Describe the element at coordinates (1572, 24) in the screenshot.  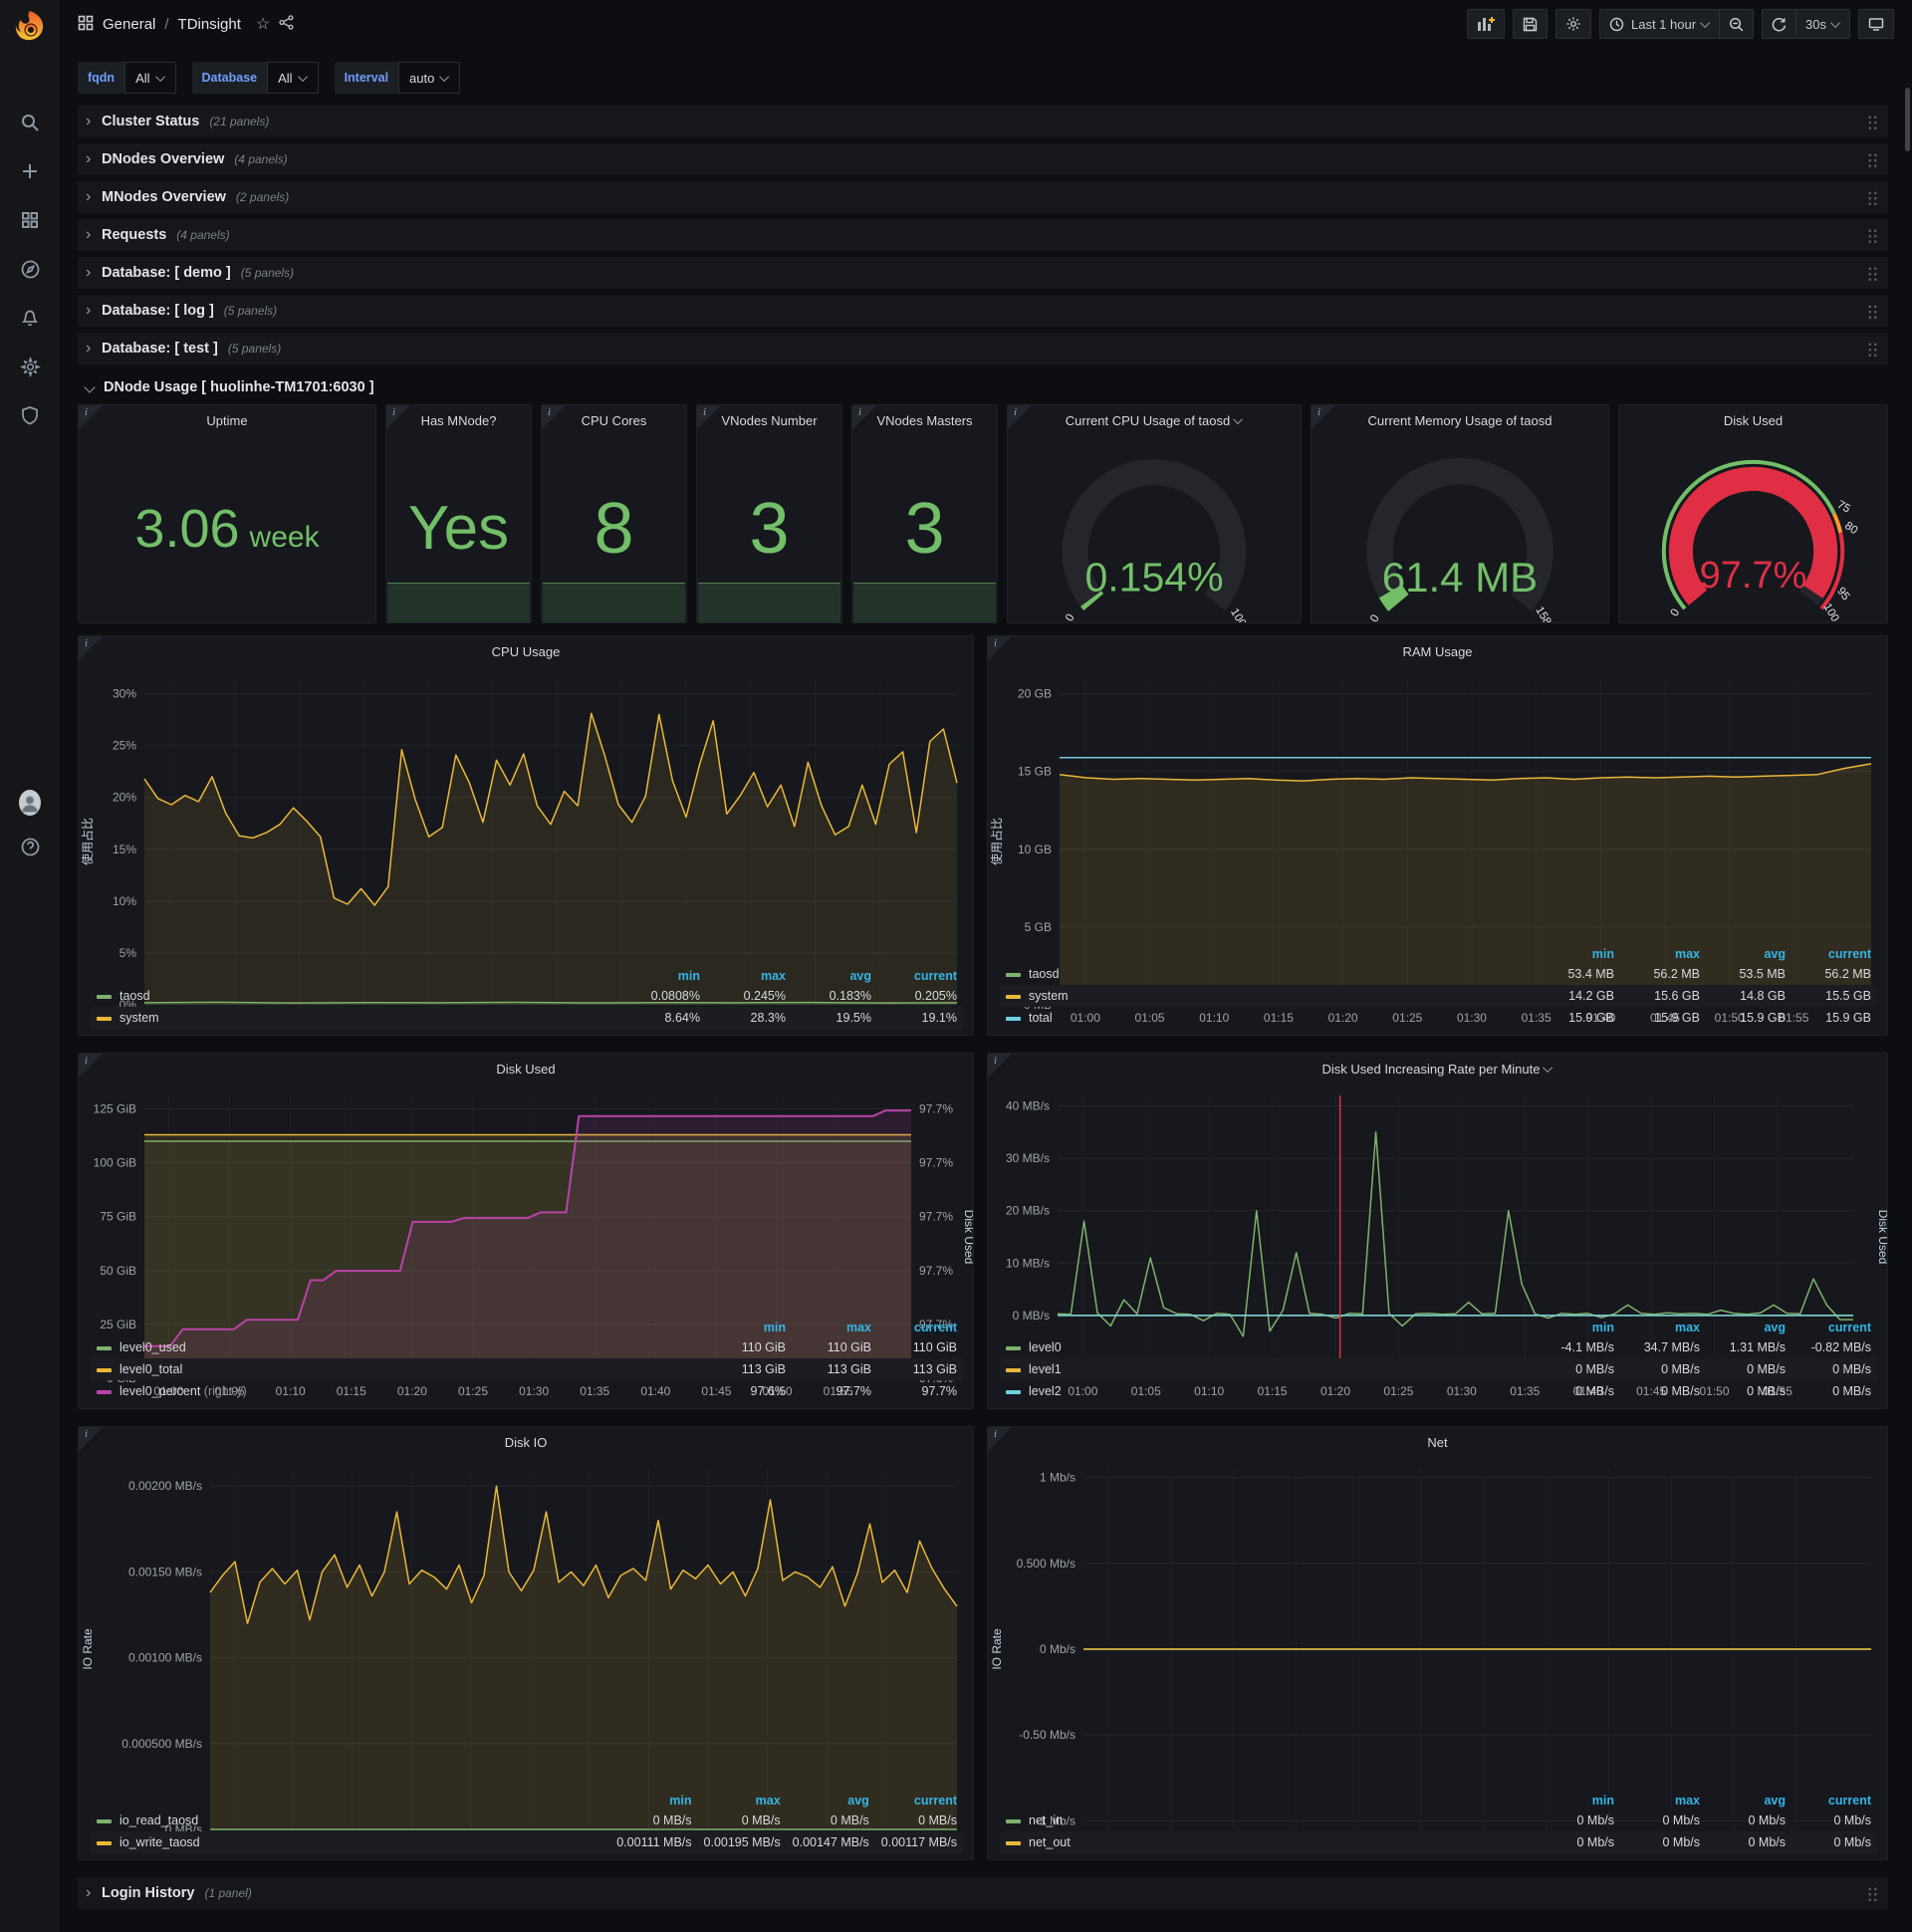
I see `dashboard-settings-button` at that location.